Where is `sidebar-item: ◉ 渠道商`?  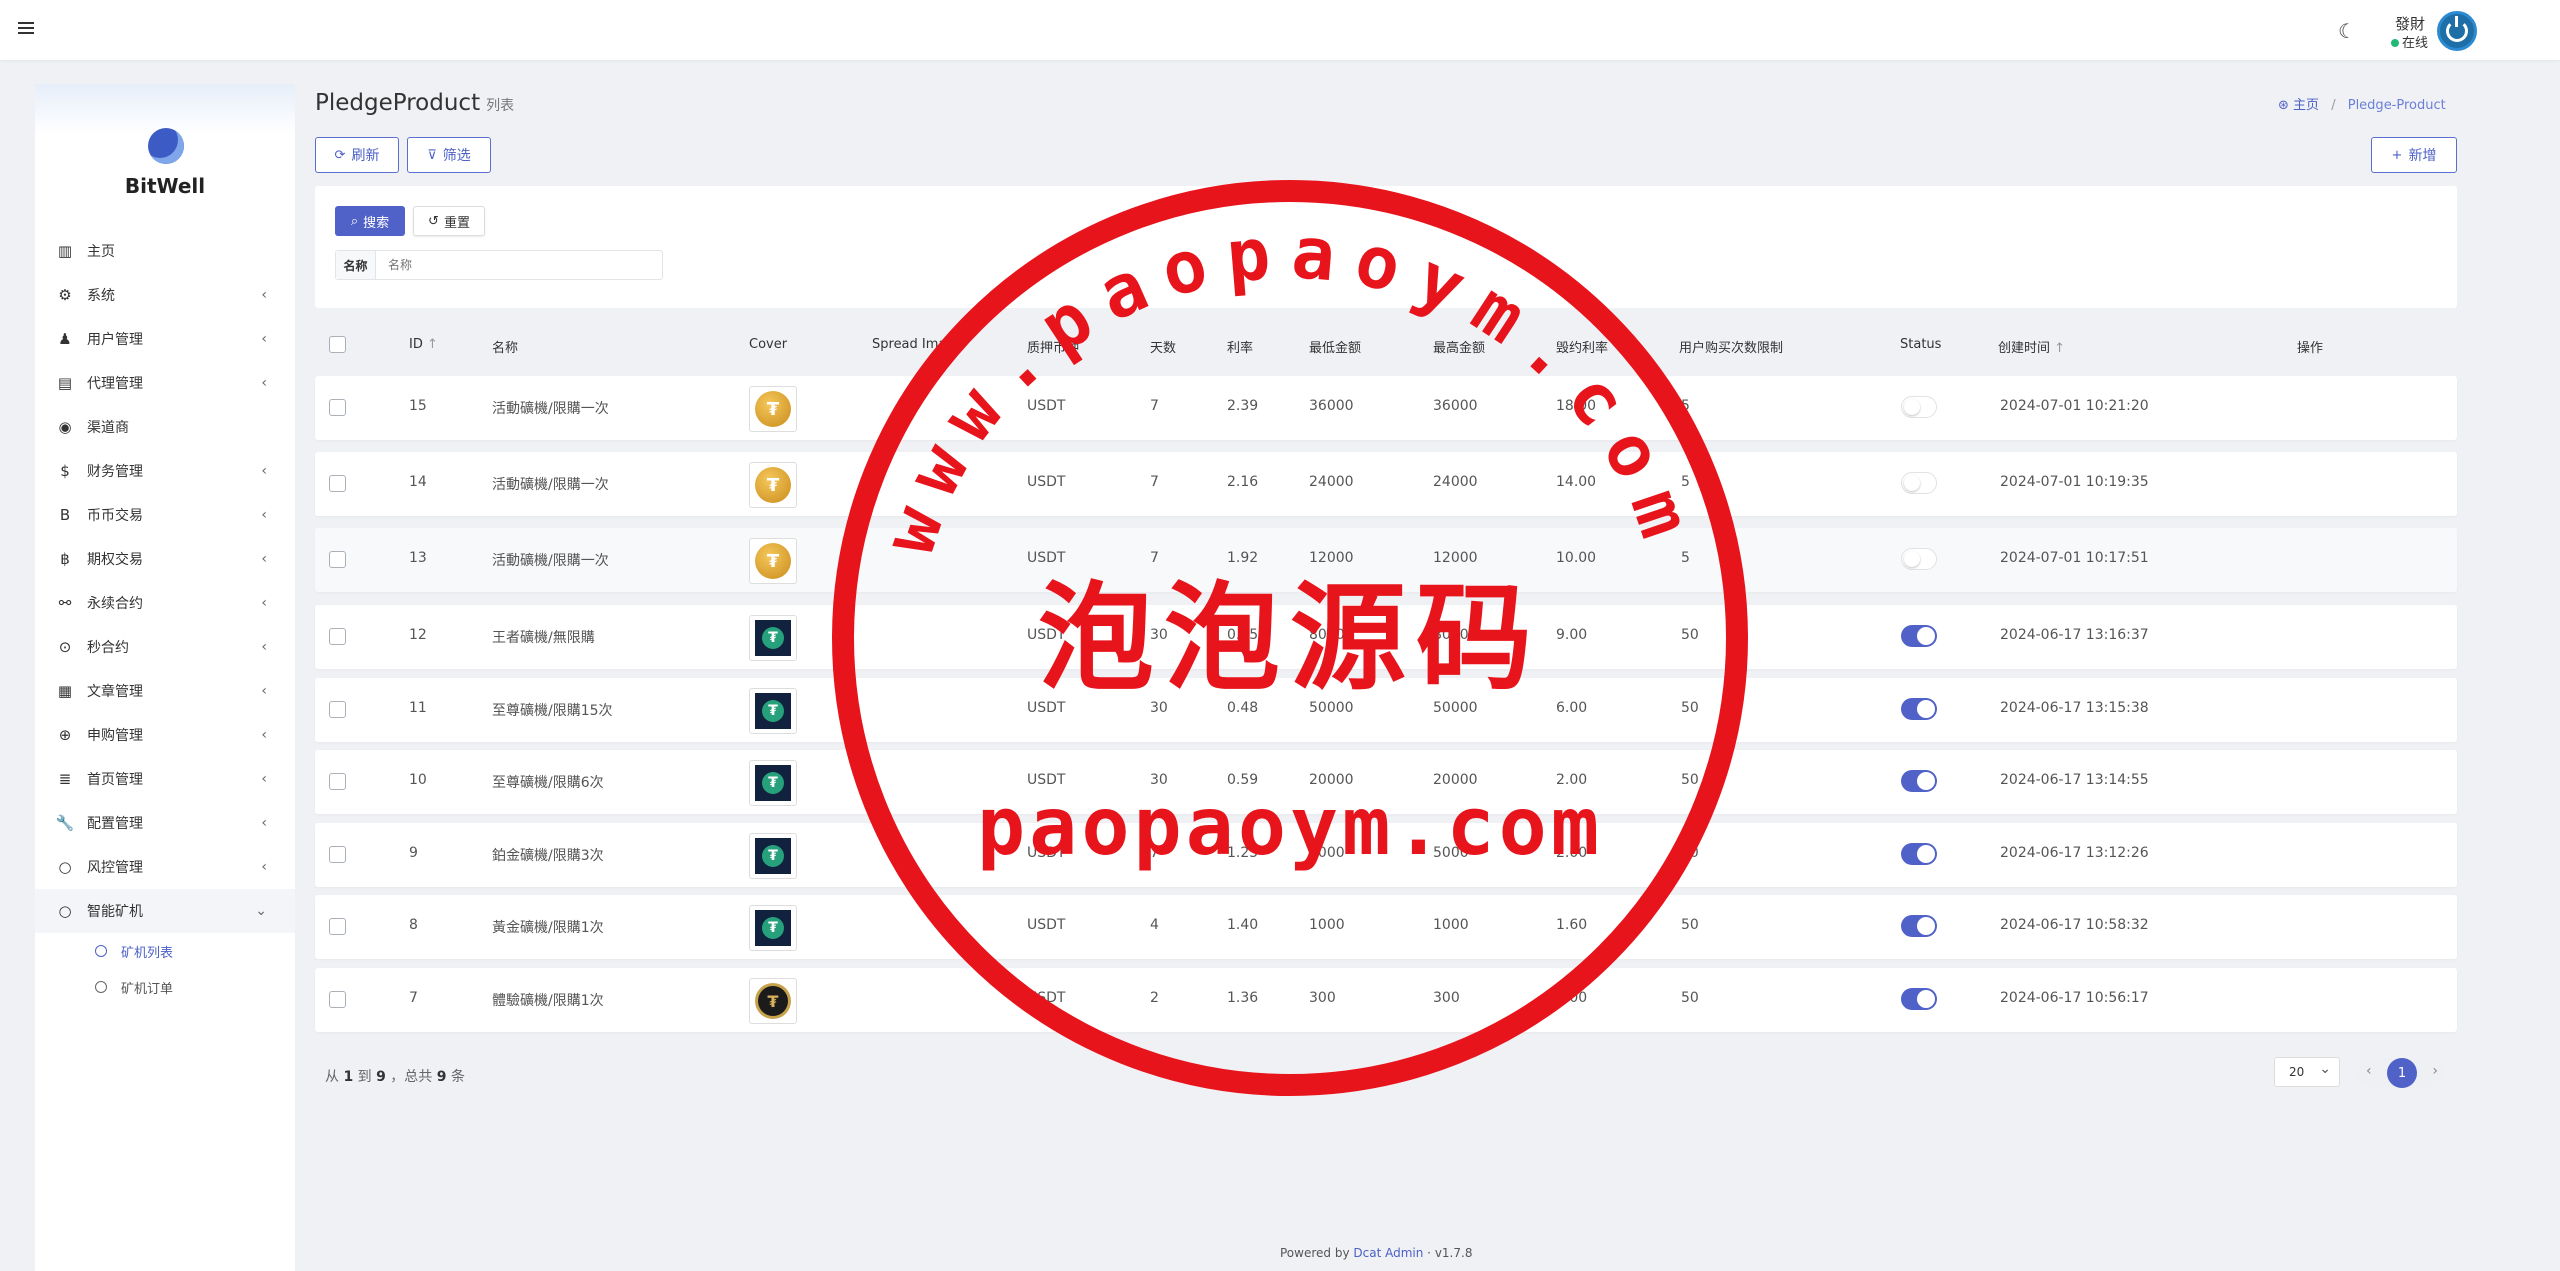 sidebar-item: ◉ 渠道商 is located at coordinates (165, 427).